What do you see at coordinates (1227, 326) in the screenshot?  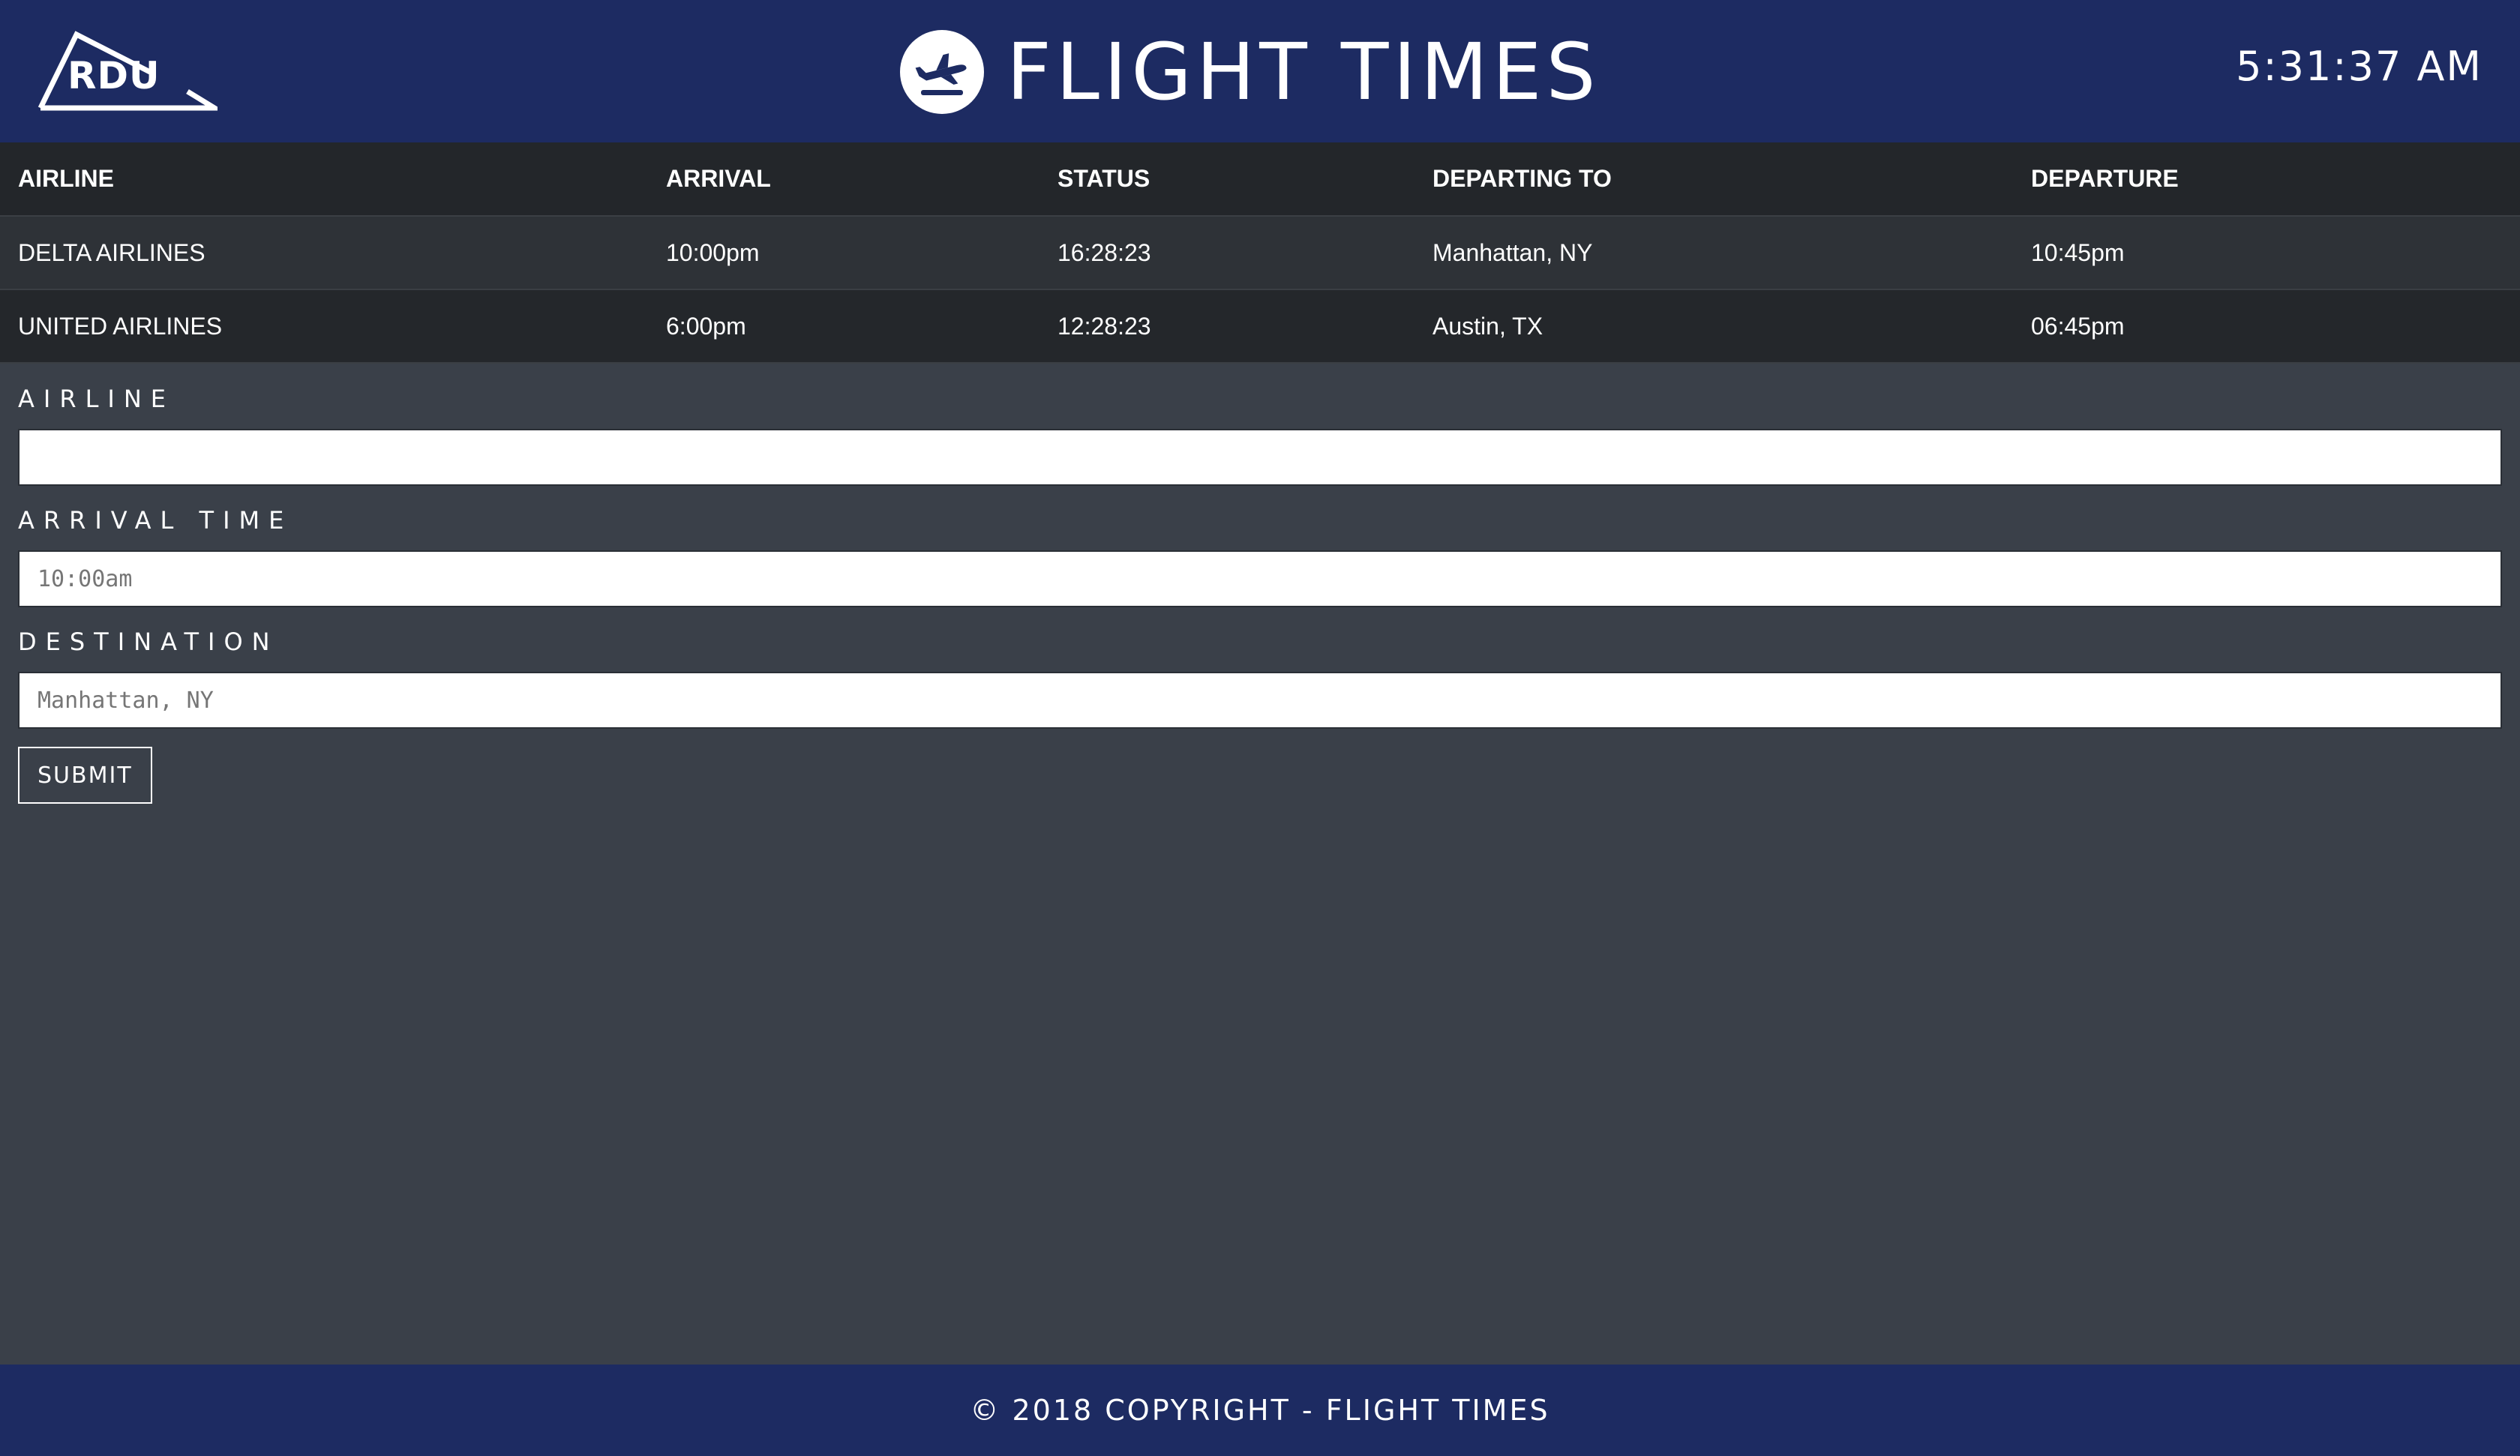 I see `cell-status: 12:28:23` at bounding box center [1227, 326].